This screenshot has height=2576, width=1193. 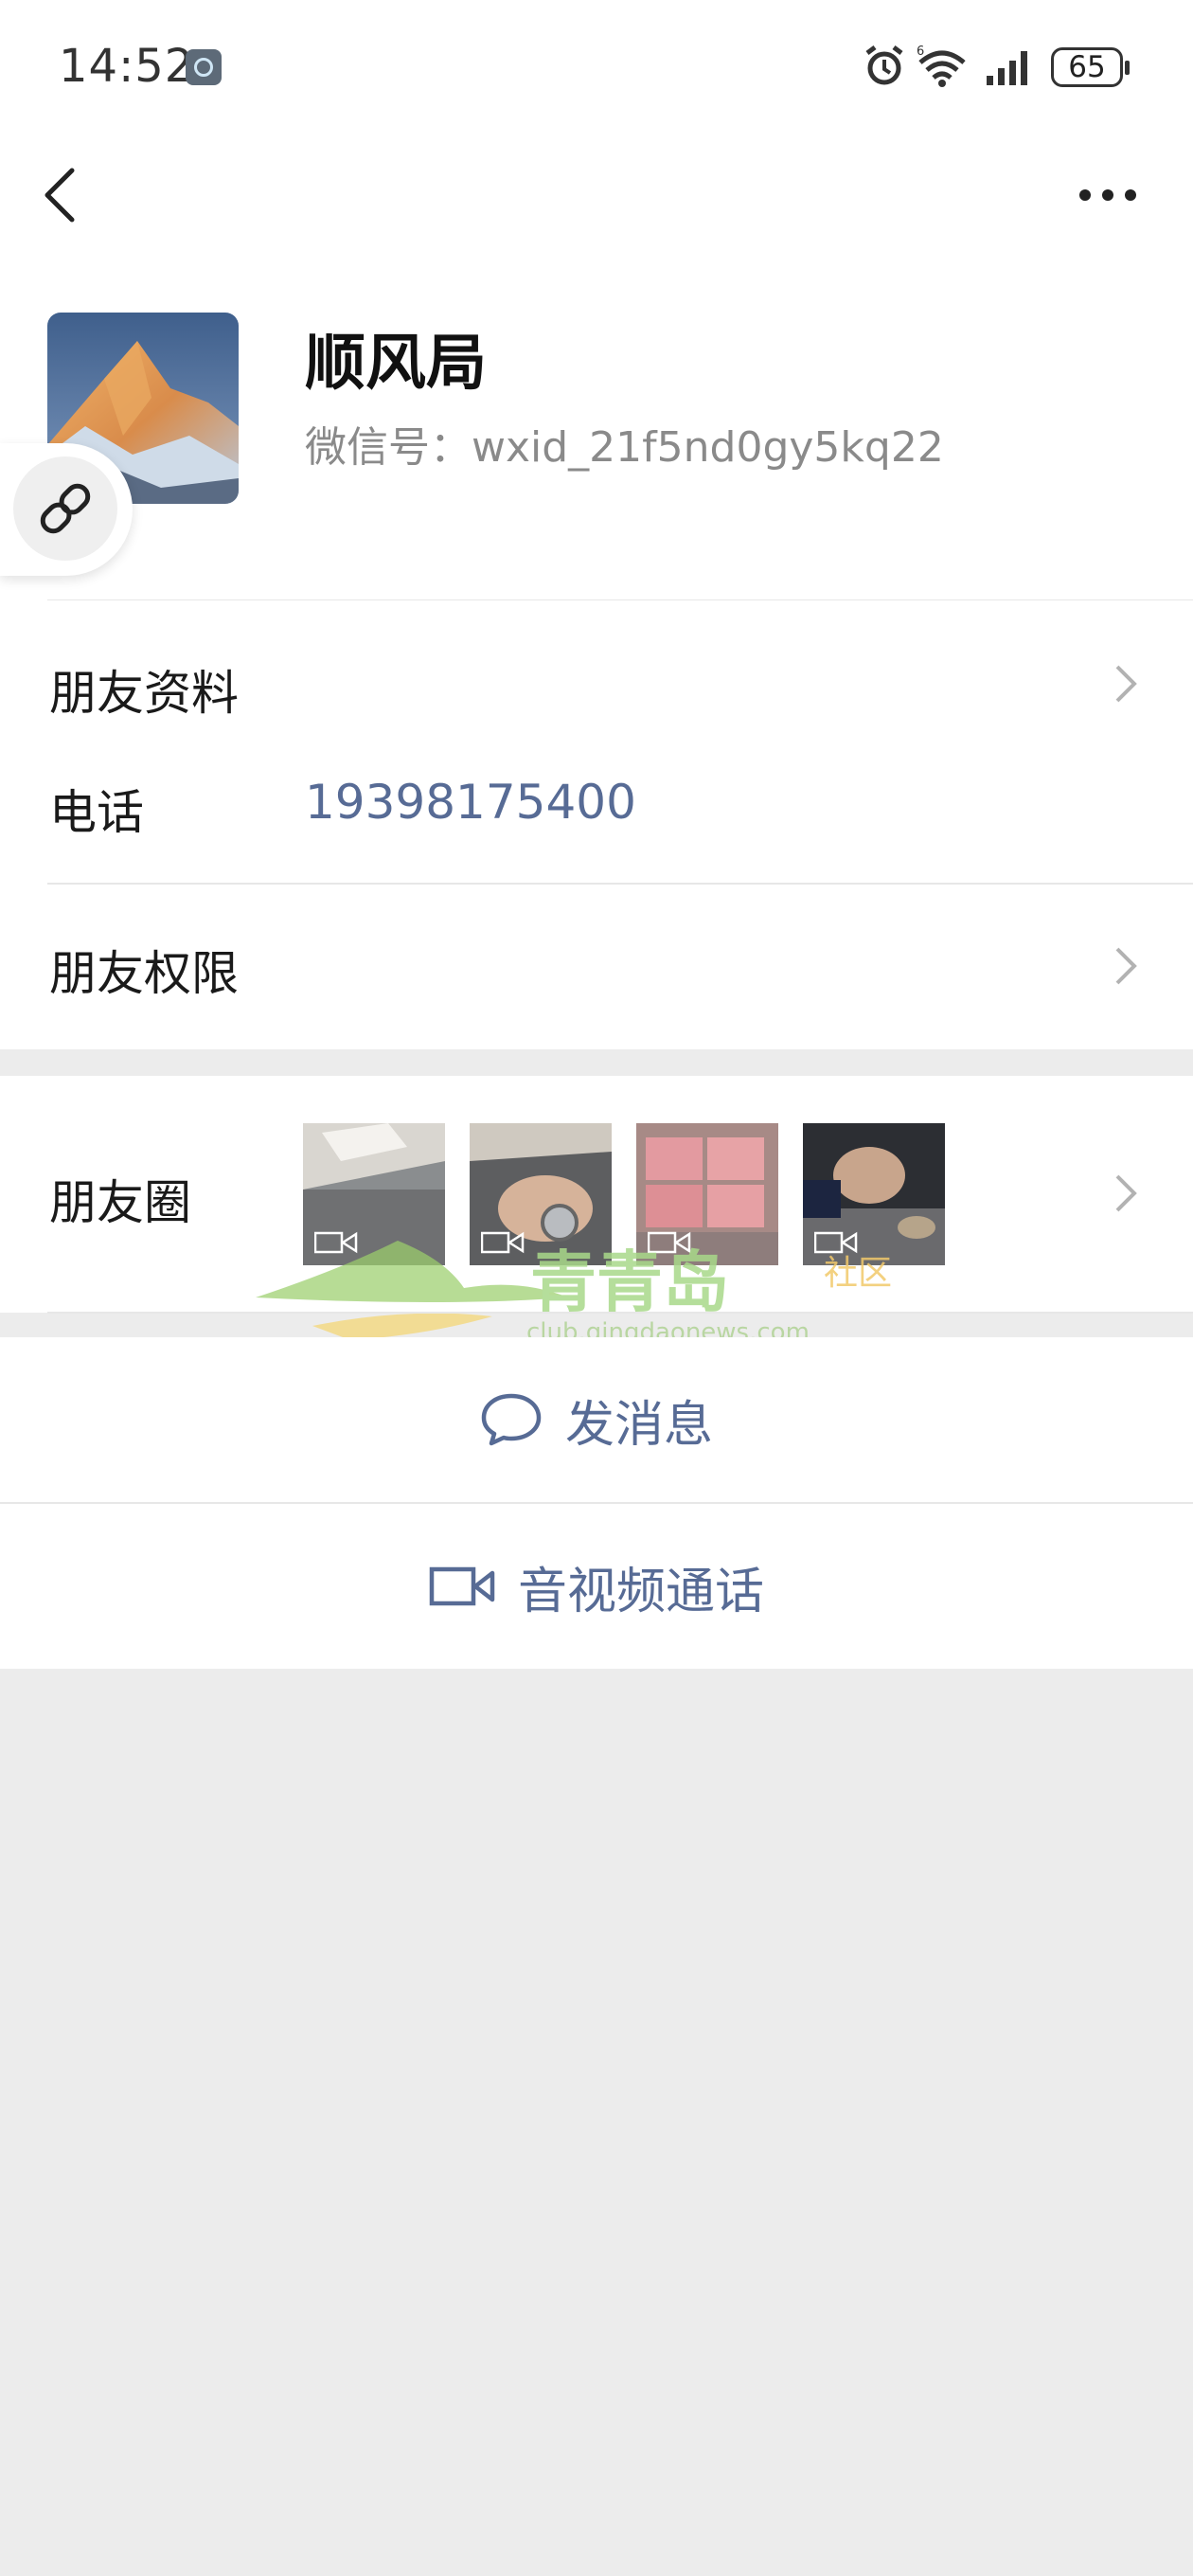 I want to click on app-notification-icon, so click(x=204, y=67).